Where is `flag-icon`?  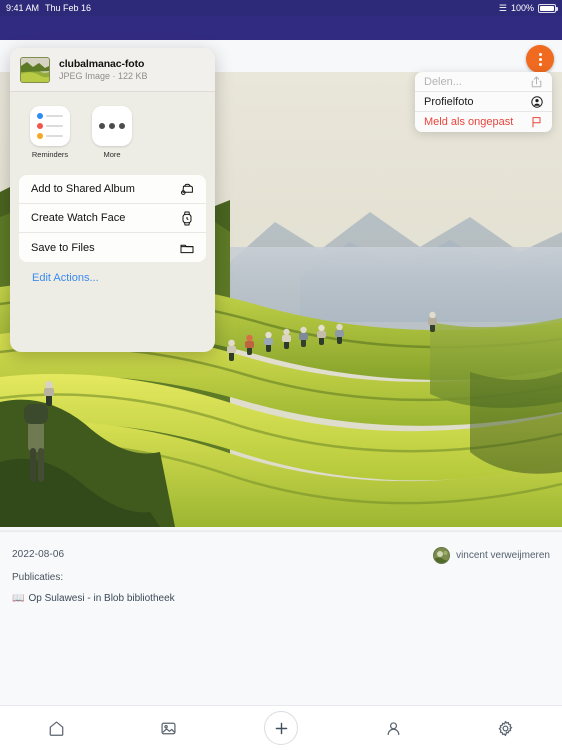
flag-icon is located at coordinates (536, 122).